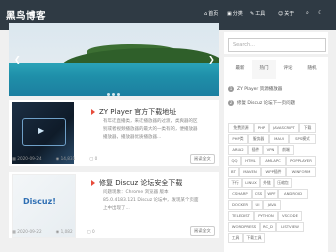  Describe the element at coordinates (17, 59) in the screenshot. I see `slider-prev-icon: ❮` at that location.